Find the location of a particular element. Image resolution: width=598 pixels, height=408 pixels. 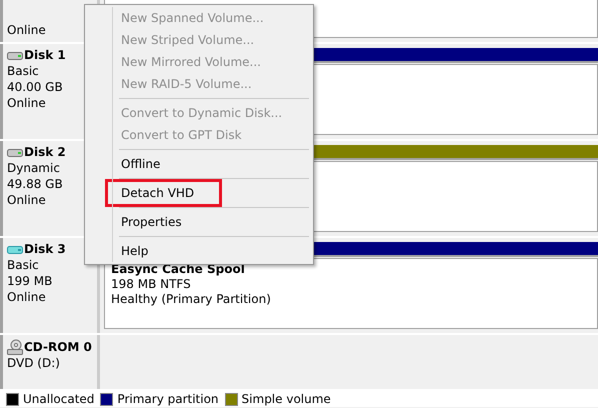

disk-size: 199 MB is located at coordinates (30, 281).